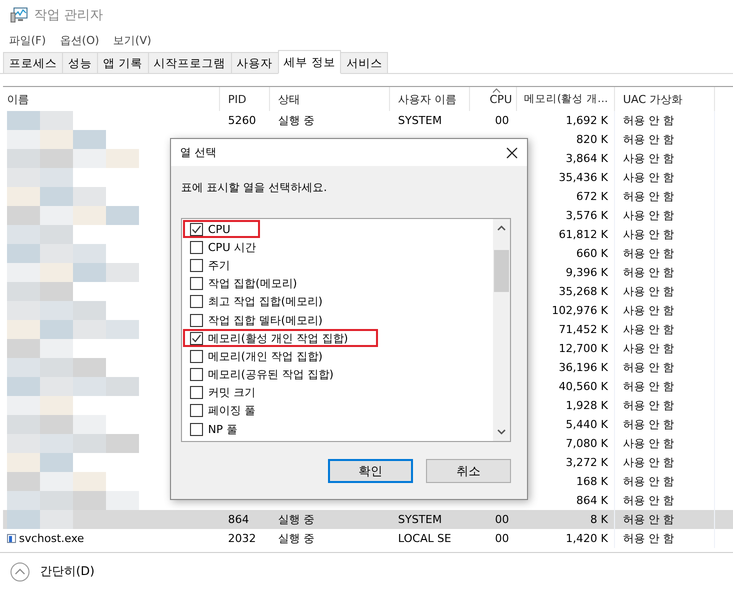  What do you see at coordinates (587, 272) in the screenshot?
I see `table-cell: 9,396 K` at bounding box center [587, 272].